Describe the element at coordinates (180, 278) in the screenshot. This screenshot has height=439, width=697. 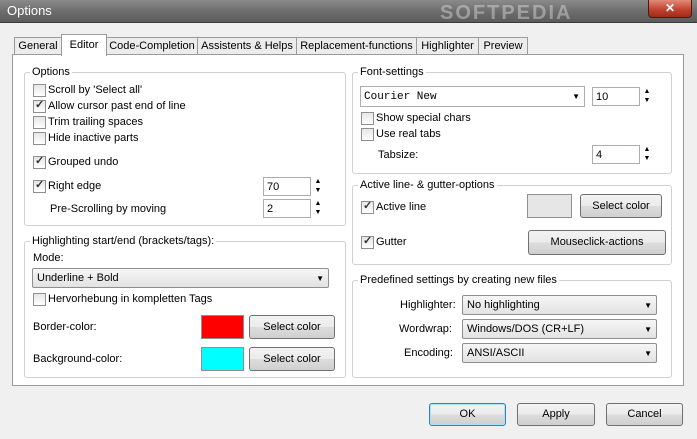
I see `mode-select: Underline + Bold ▼` at that location.